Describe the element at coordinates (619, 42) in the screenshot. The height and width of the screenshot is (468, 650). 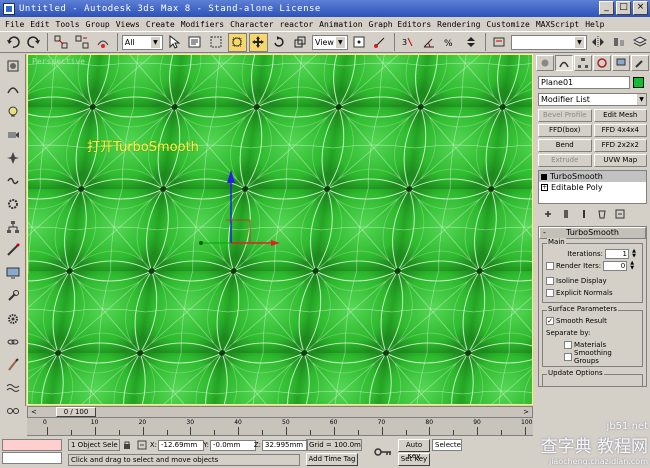
I see `align-icon` at that location.